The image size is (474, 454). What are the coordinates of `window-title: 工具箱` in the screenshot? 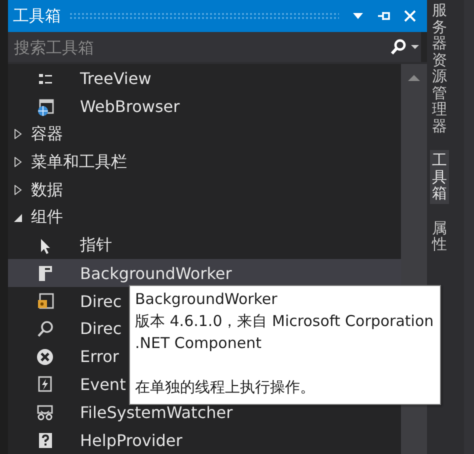 It's located at (37, 16).